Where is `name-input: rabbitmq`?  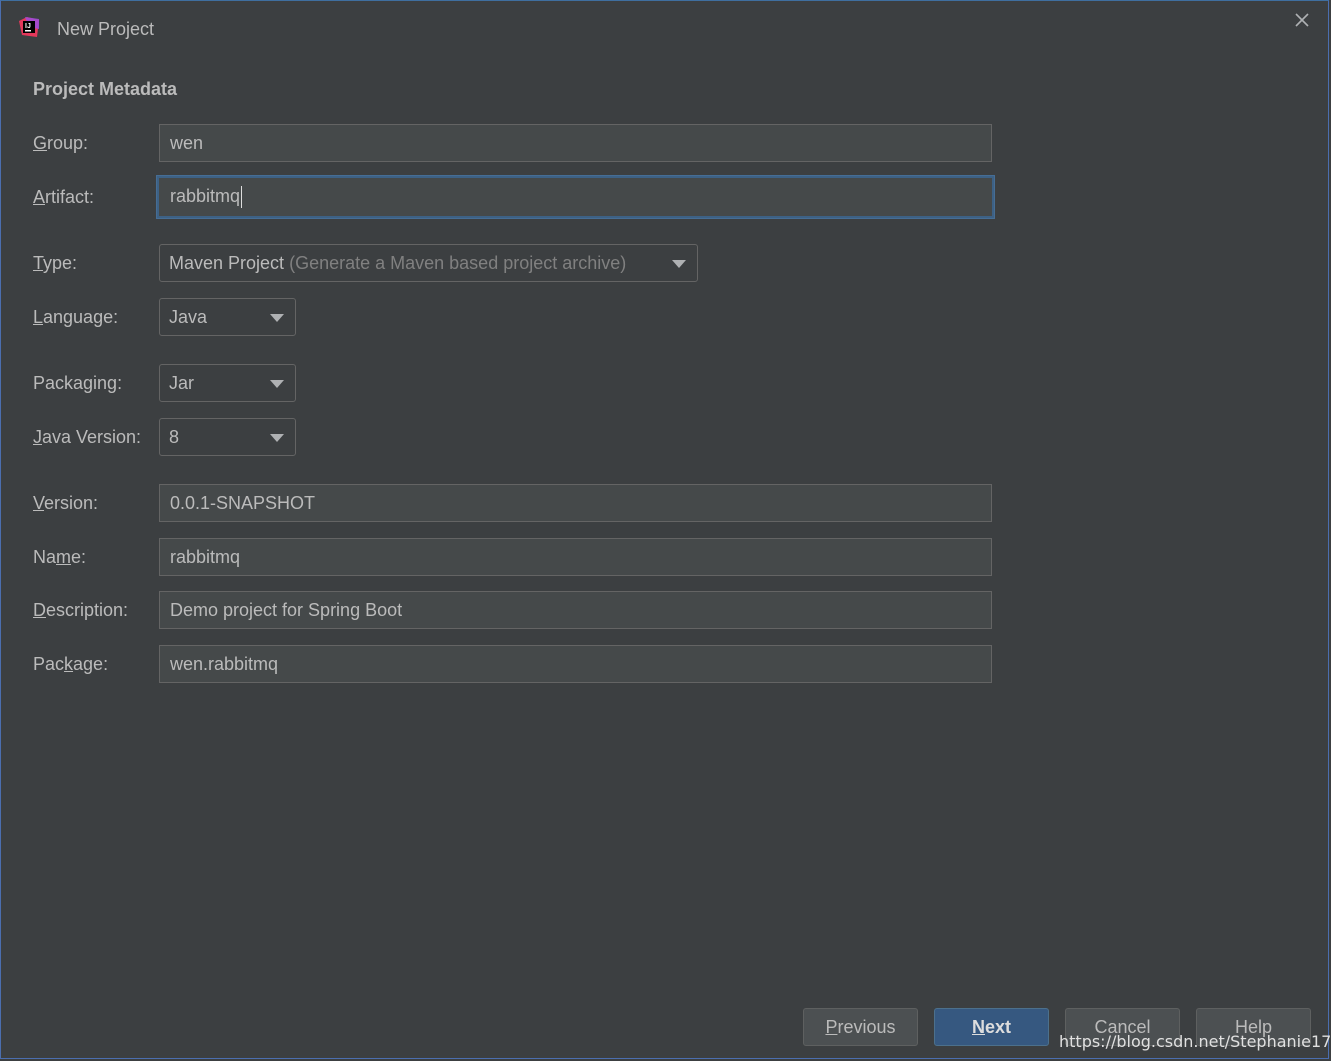 name-input: rabbitmq is located at coordinates (575, 557).